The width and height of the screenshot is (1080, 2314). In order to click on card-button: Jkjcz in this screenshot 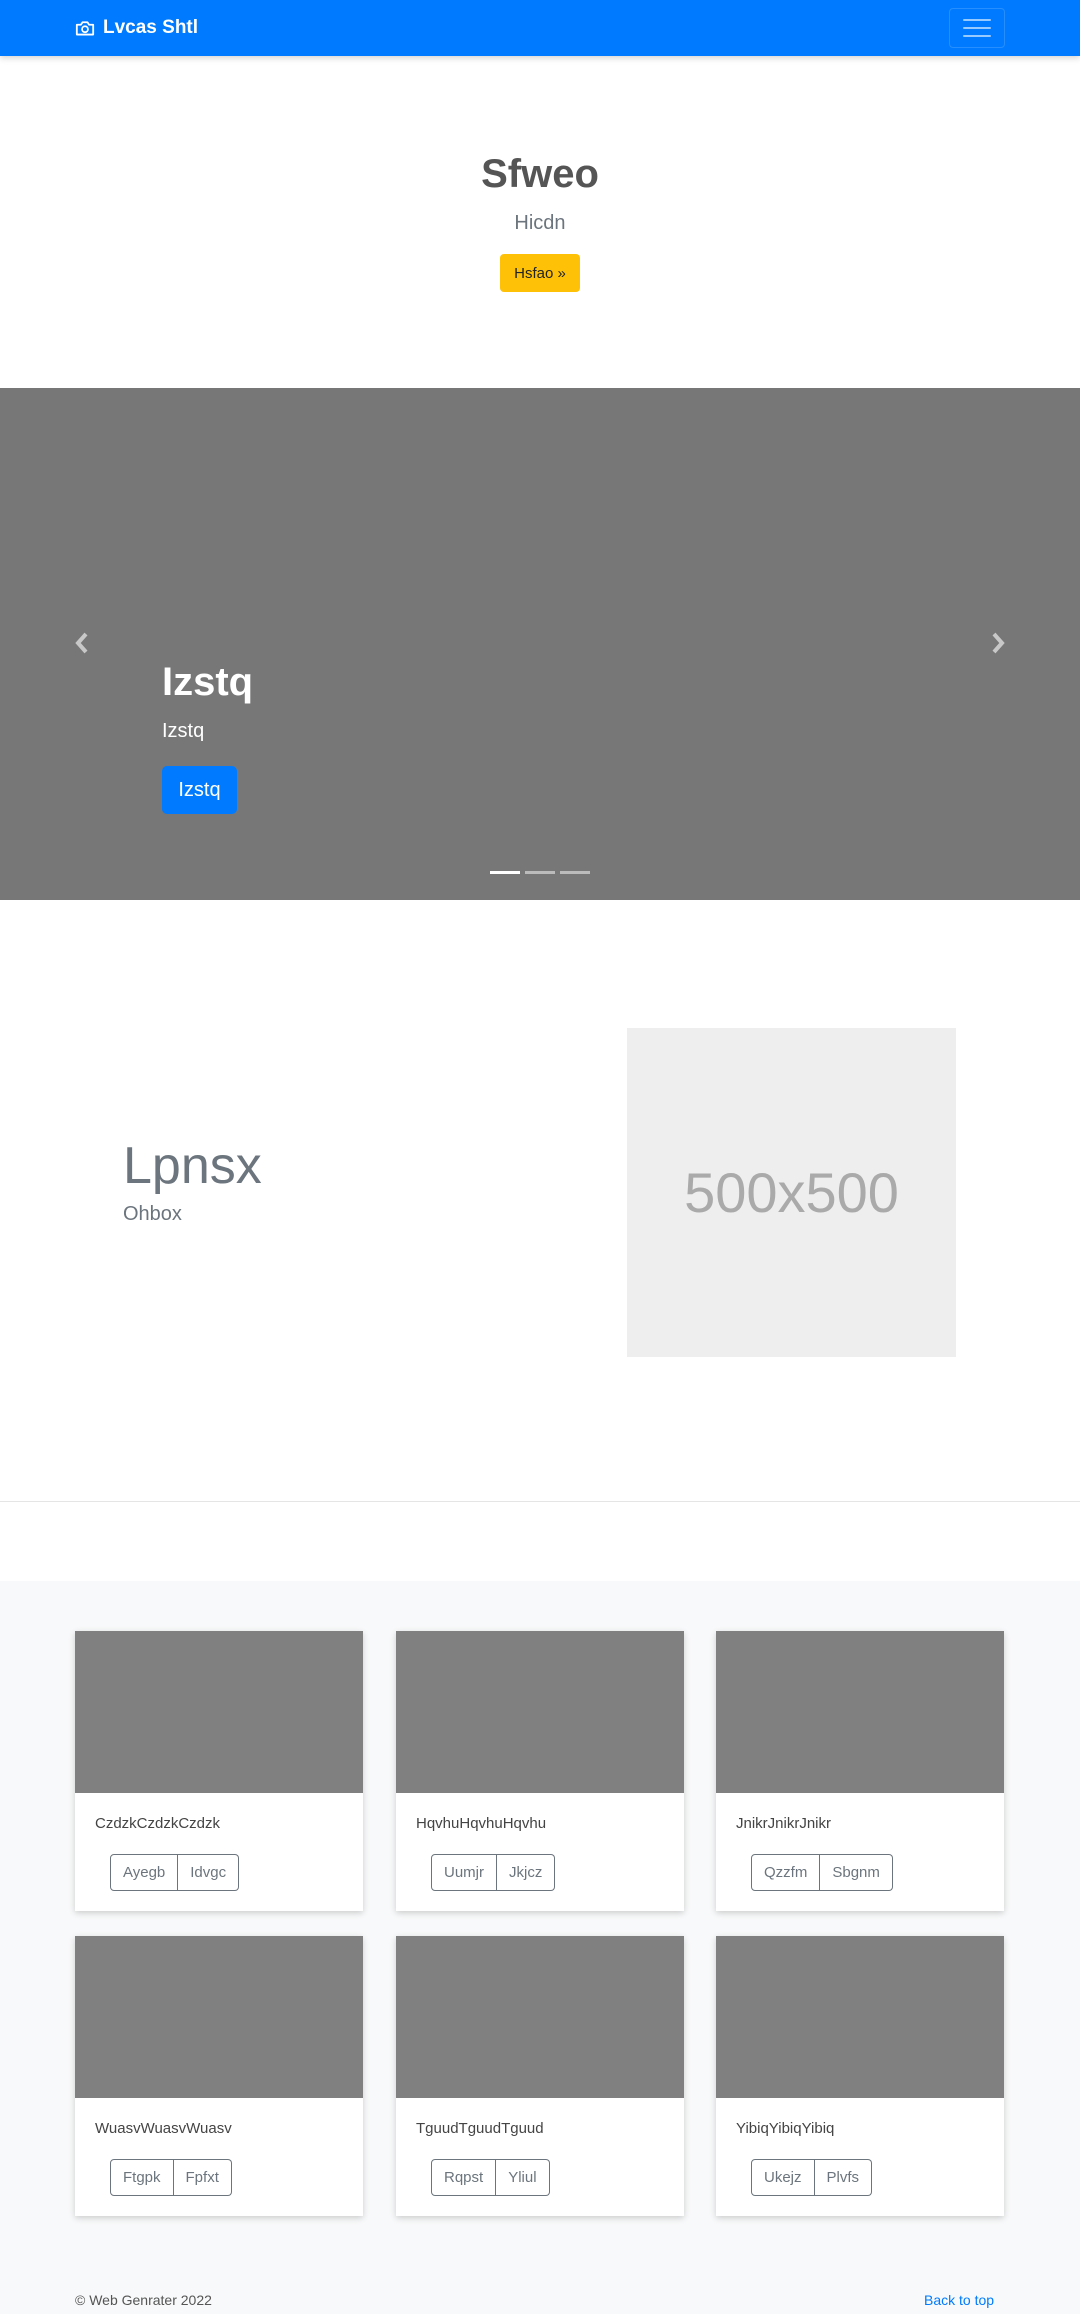, I will do `click(526, 1872)`.